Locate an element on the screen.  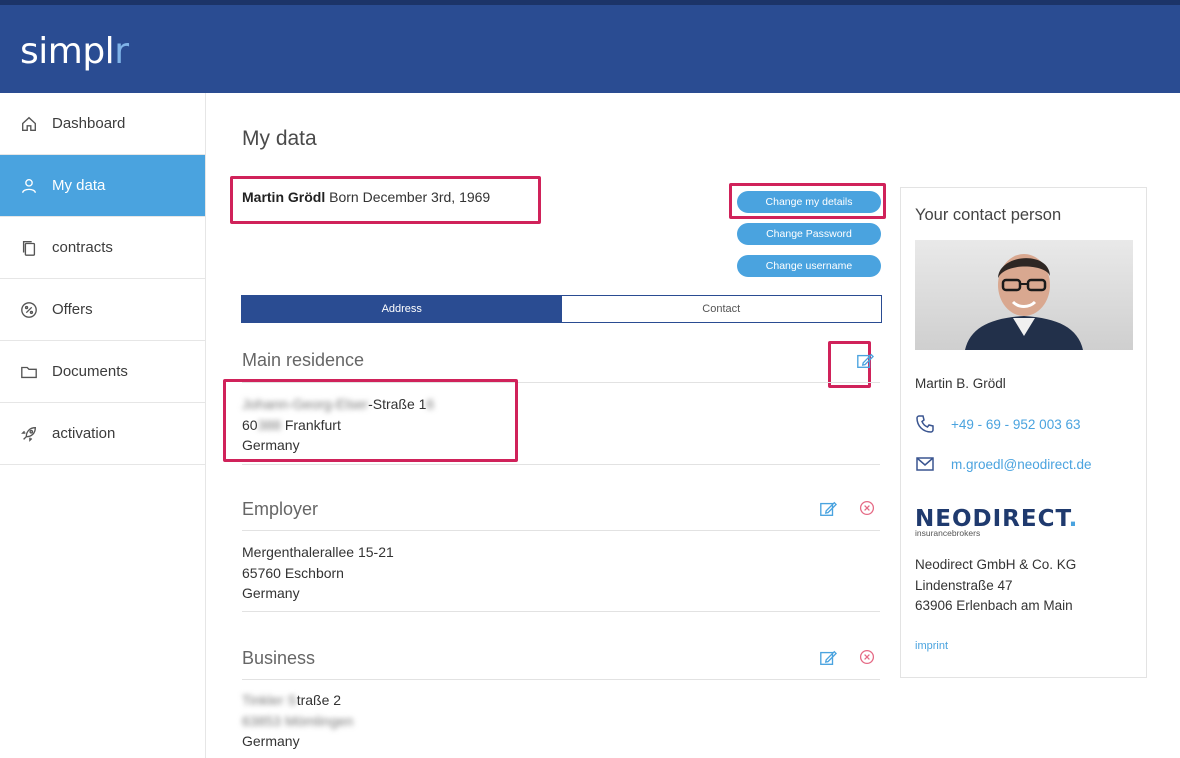
contact-name: Martin B. Grödl is located at coordinates (960, 383).